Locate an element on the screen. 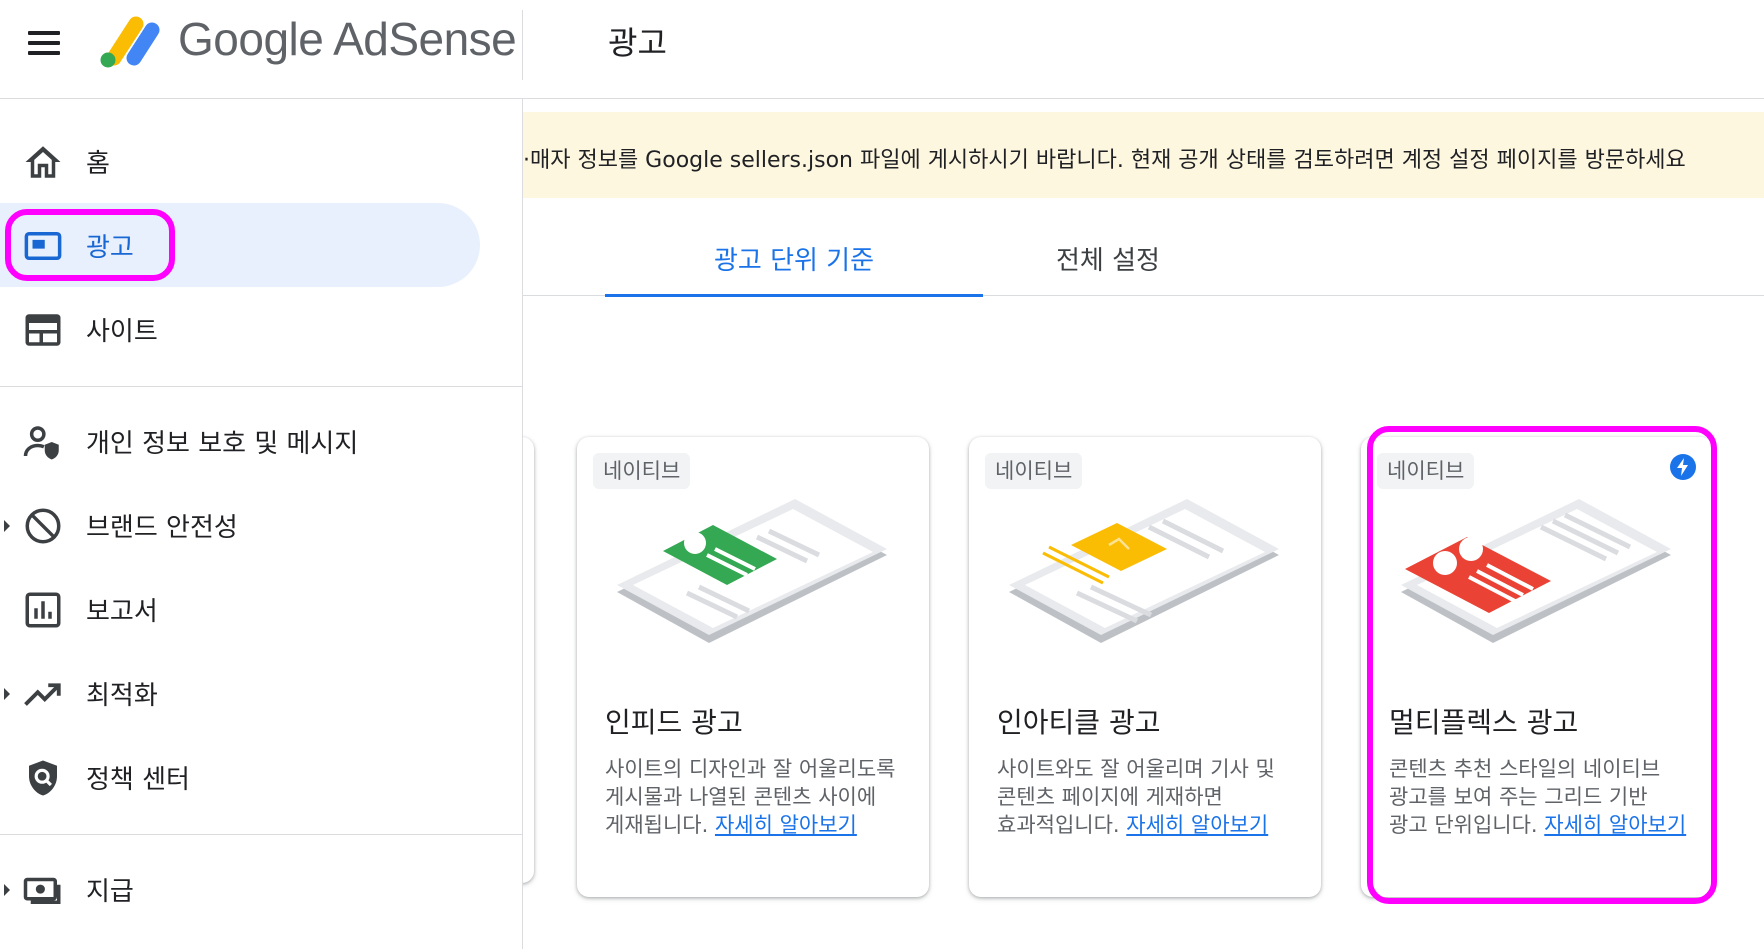 The height and width of the screenshot is (949, 1764). sidebar-item-label: 홈 is located at coordinates (98, 164).